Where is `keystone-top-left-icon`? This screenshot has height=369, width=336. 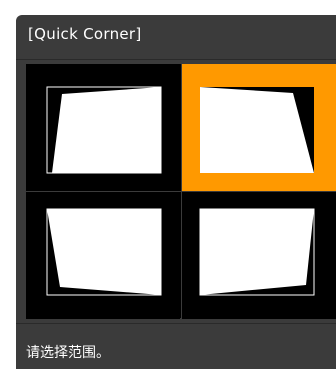
keystone-top-left-icon is located at coordinates (104, 130).